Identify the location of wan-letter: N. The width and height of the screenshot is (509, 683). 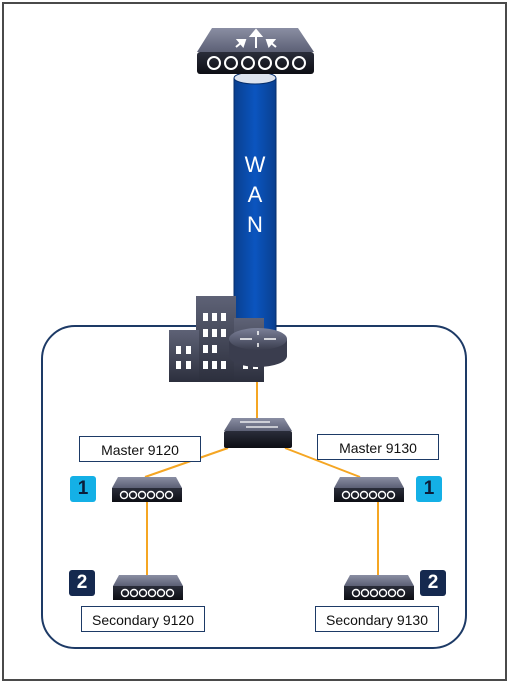
(255, 224).